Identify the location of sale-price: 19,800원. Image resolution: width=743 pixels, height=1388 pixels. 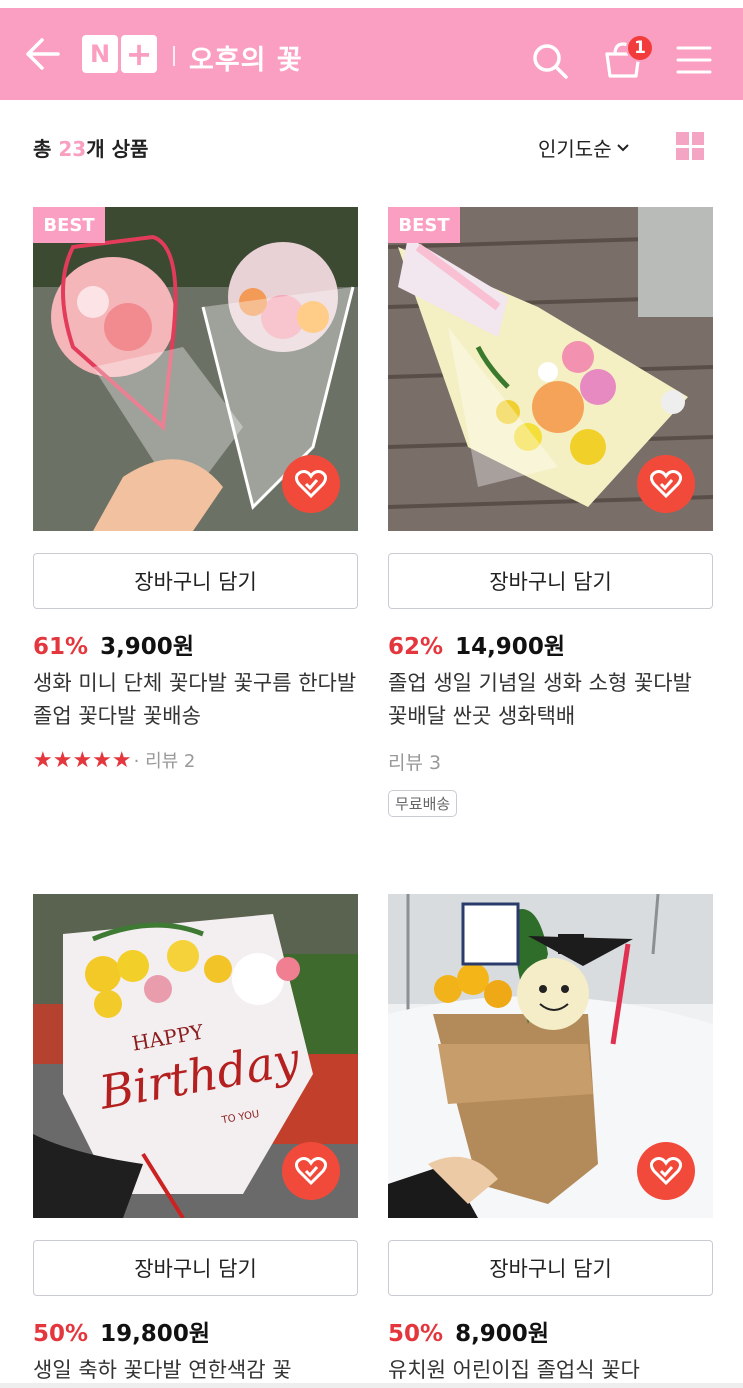
(155, 1334).